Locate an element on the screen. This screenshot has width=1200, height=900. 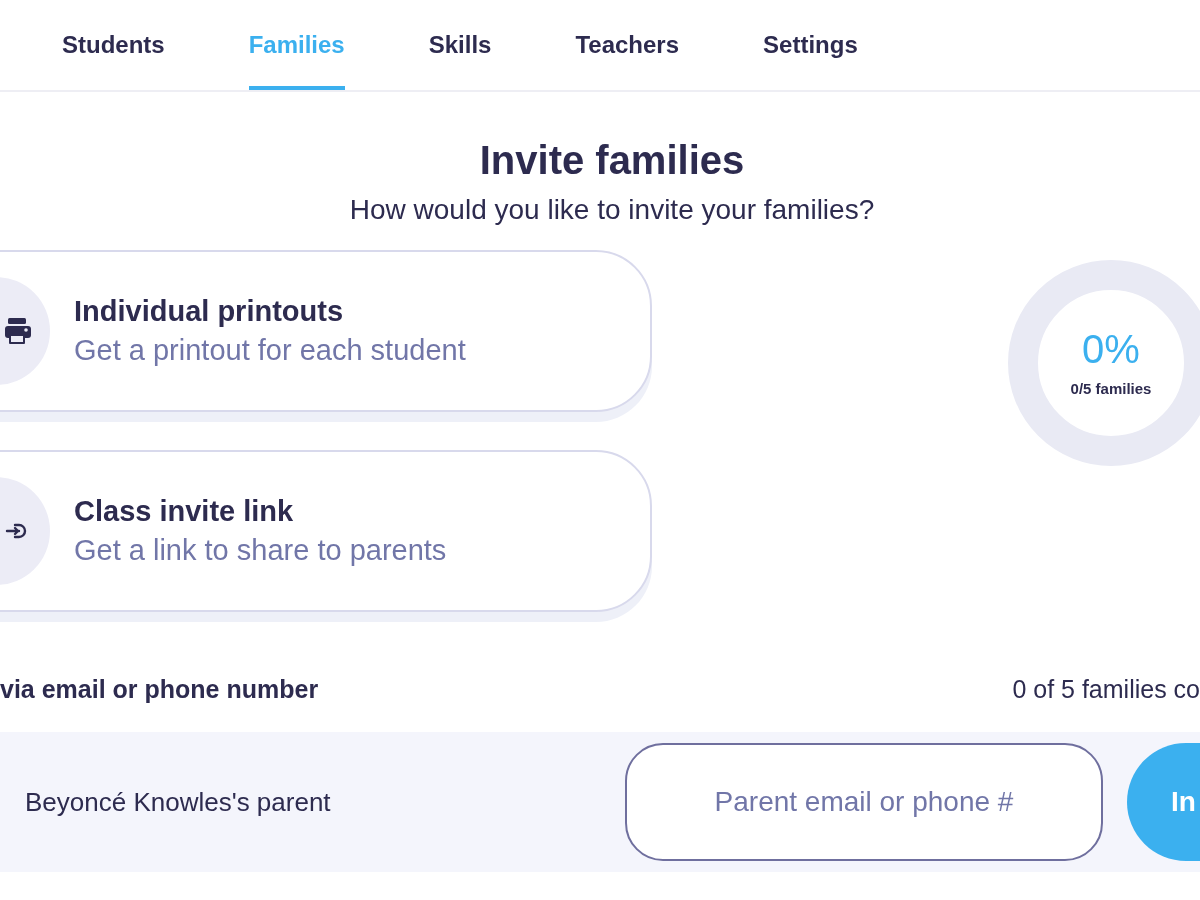
contact-input-field: Parent email or phone # is located at coordinates (864, 802).